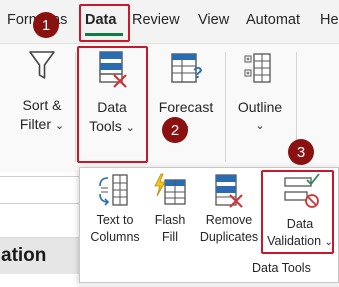 This screenshot has width=339, height=287. I want to click on step-badge-2: 2, so click(175, 130).